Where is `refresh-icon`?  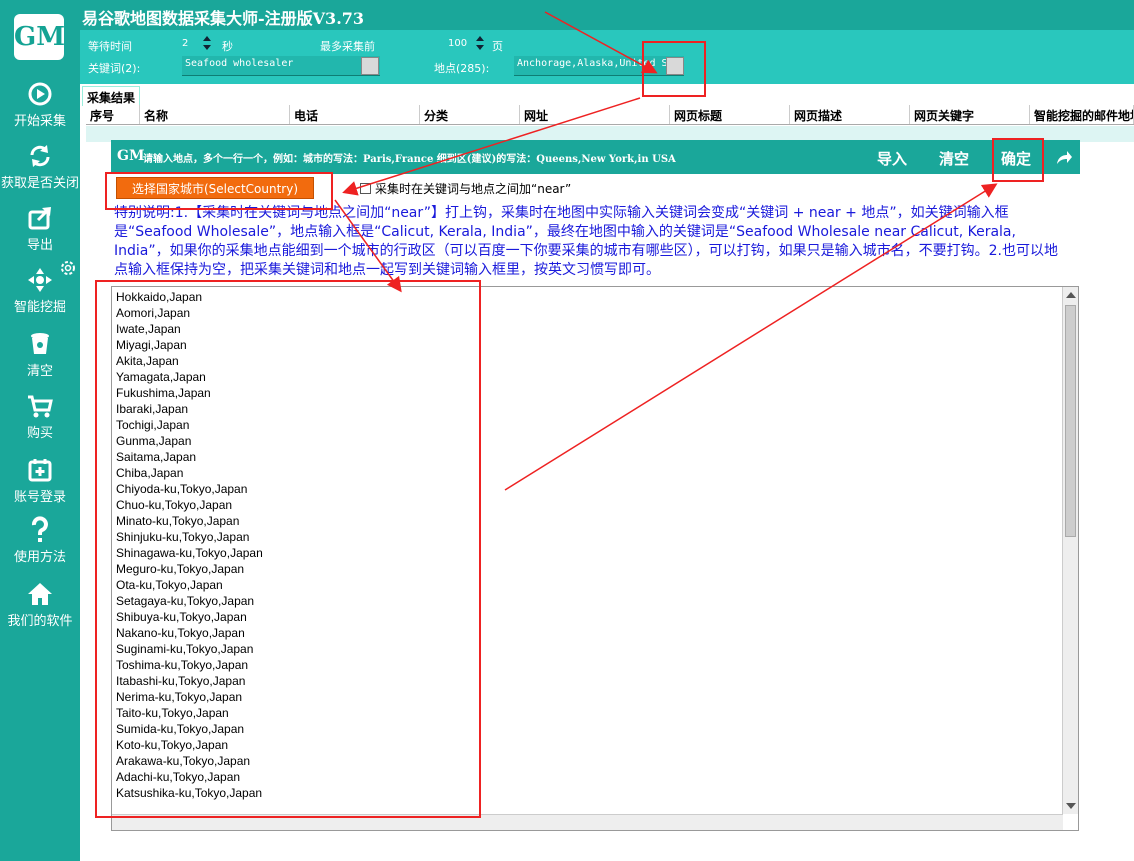
refresh-icon is located at coordinates (40, 156).